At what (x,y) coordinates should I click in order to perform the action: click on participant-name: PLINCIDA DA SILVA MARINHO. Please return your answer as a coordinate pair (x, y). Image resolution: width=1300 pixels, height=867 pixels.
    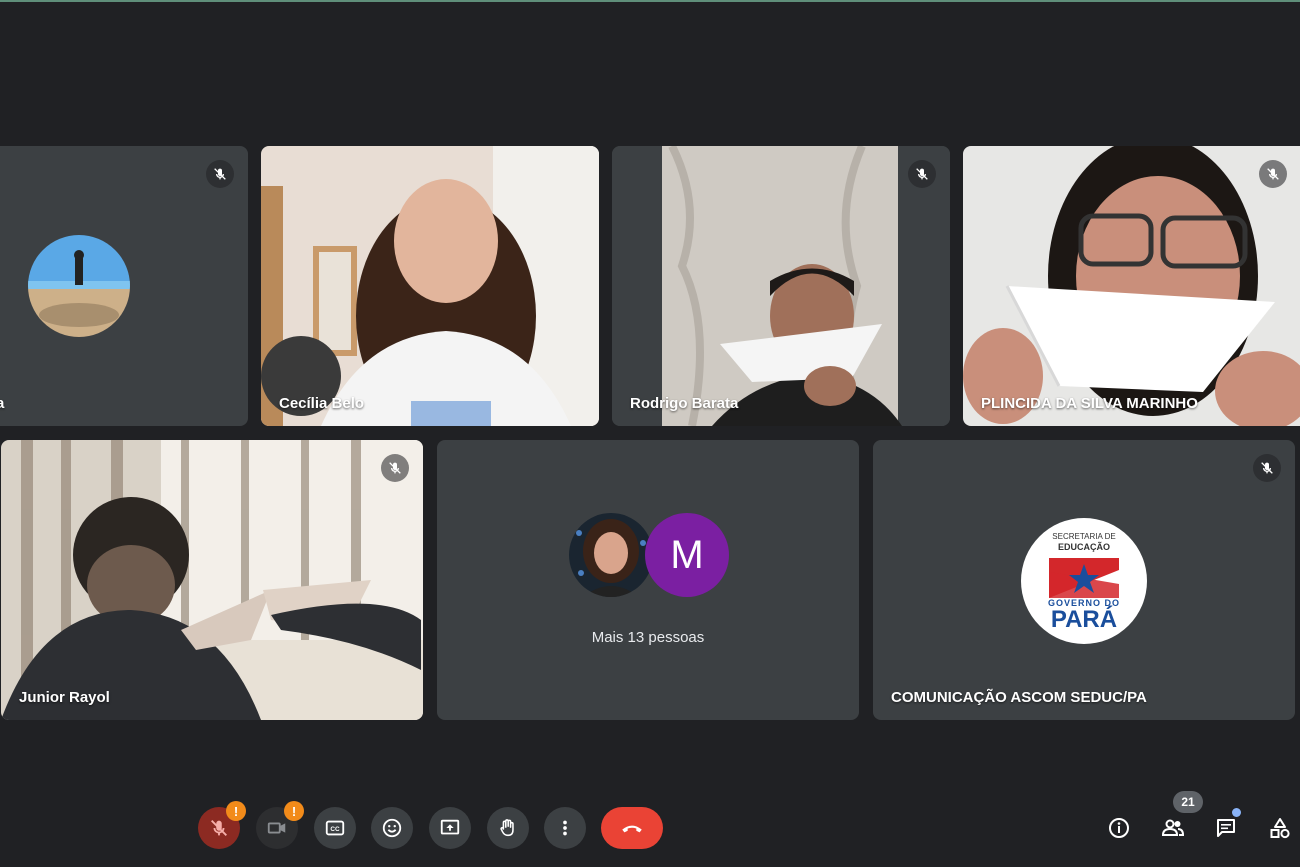
    Looking at the image, I should click on (1089, 403).